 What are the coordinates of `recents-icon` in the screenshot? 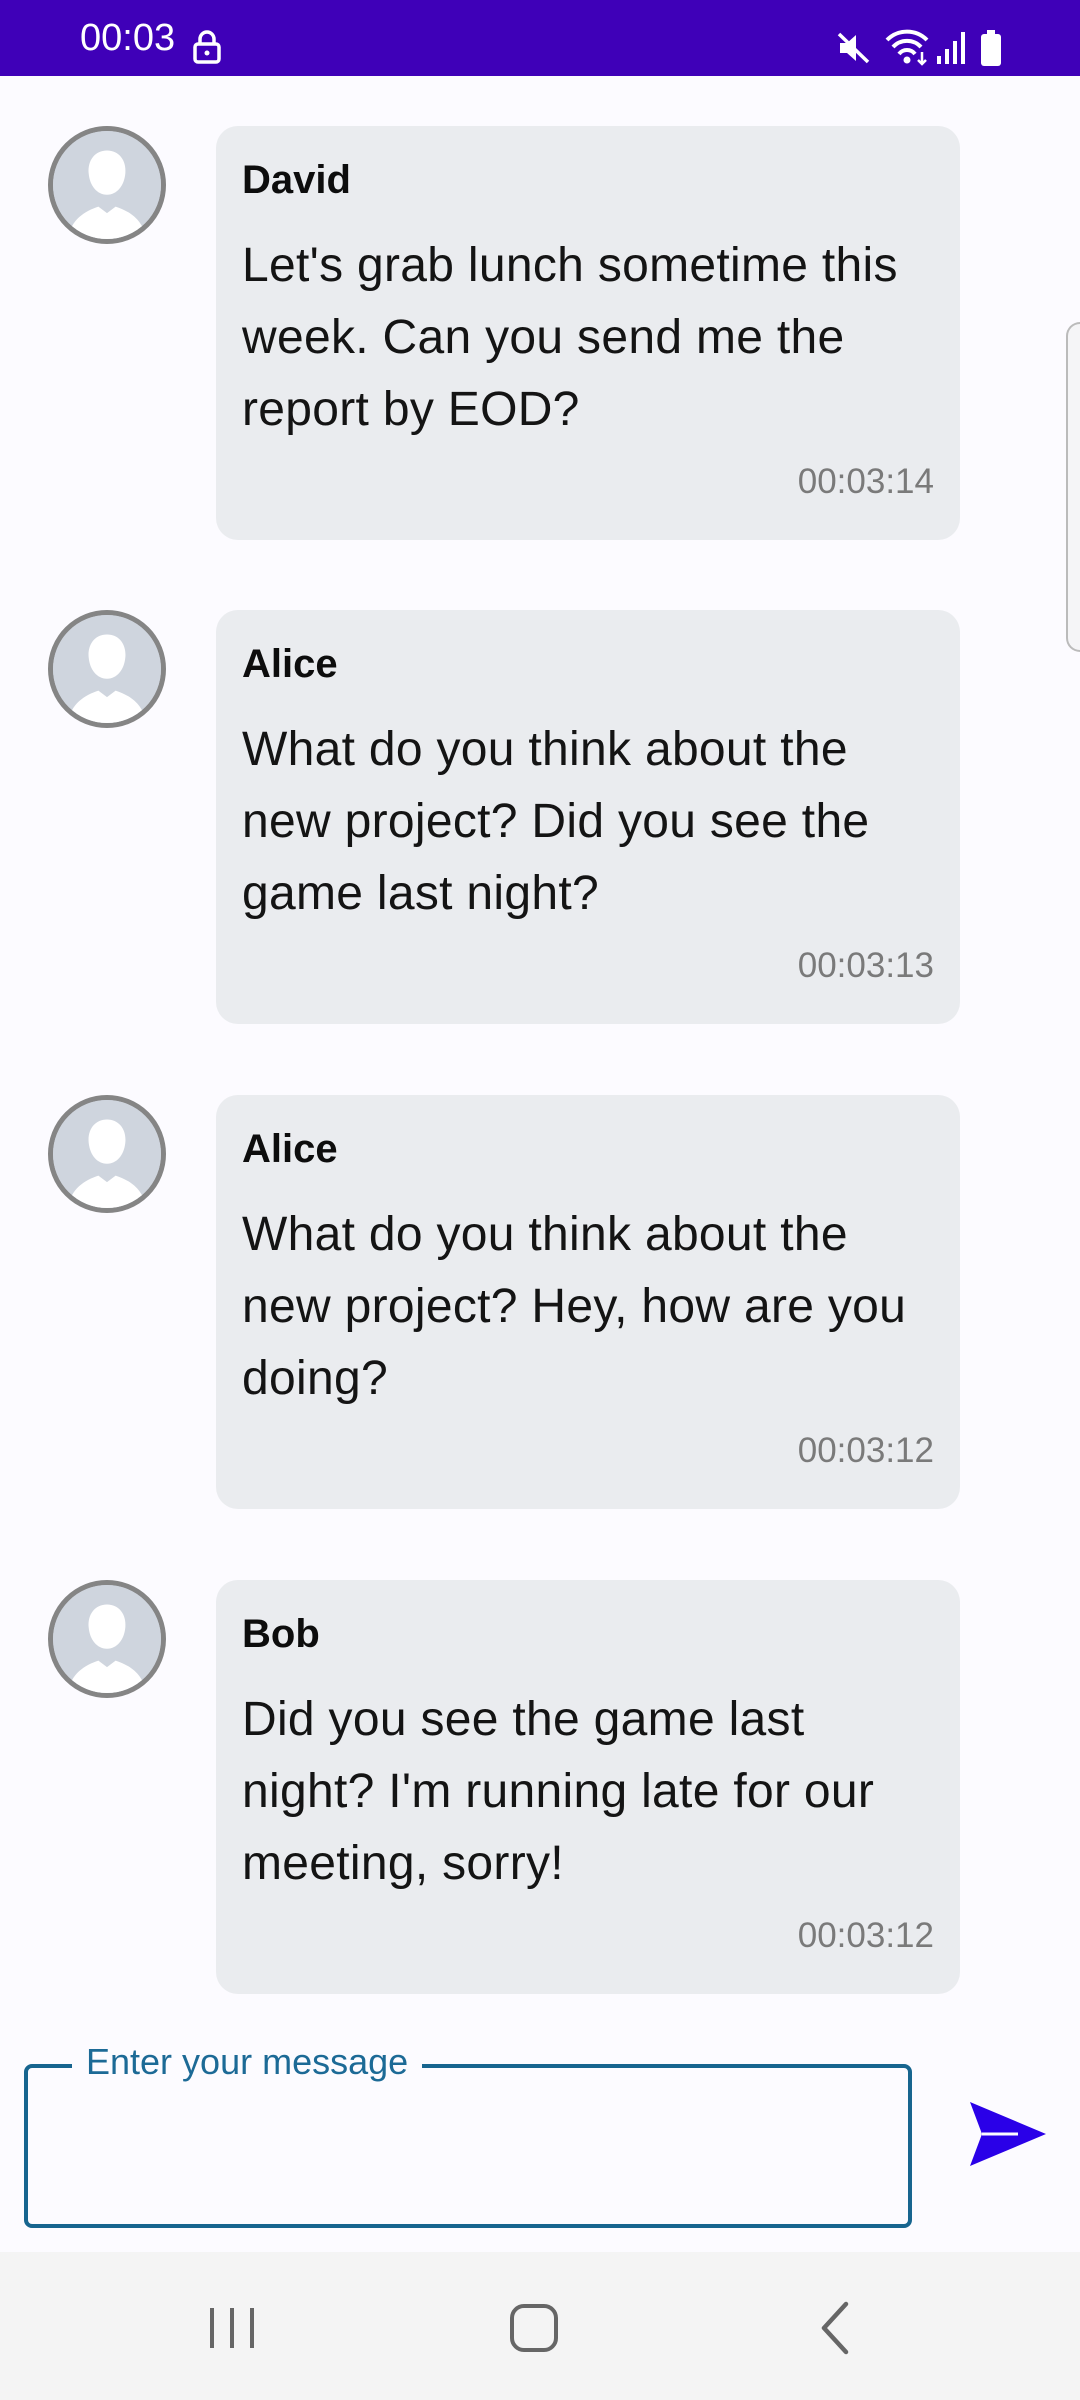 It's located at (232, 2328).